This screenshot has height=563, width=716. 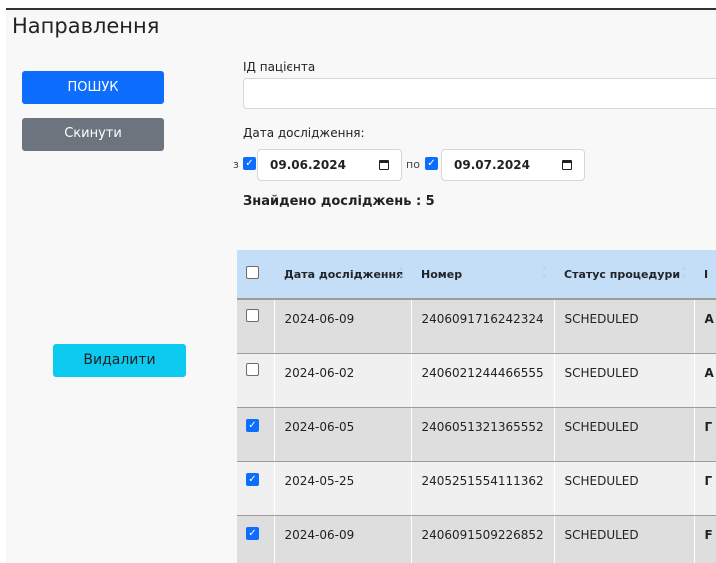 What do you see at coordinates (308, 165) in the screenshot?
I see `date-from-value: 09.06.2024` at bounding box center [308, 165].